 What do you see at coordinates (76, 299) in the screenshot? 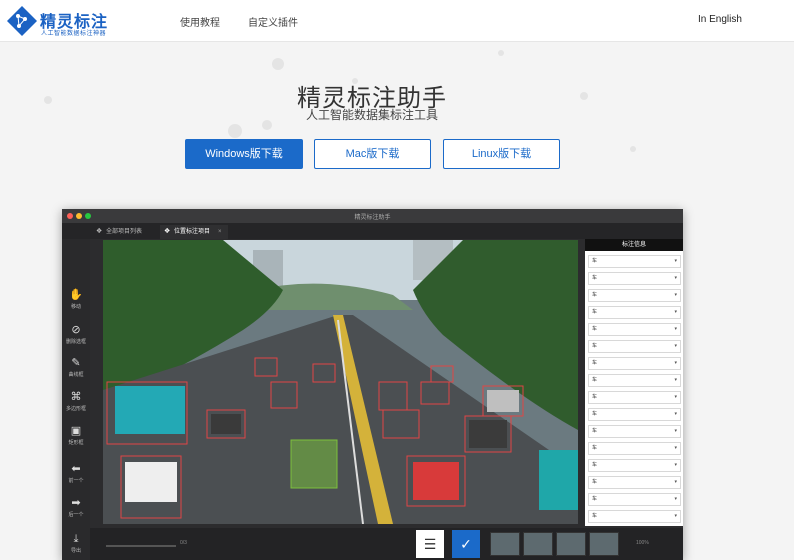
I see `move-tool: ✋ 移动` at bounding box center [76, 299].